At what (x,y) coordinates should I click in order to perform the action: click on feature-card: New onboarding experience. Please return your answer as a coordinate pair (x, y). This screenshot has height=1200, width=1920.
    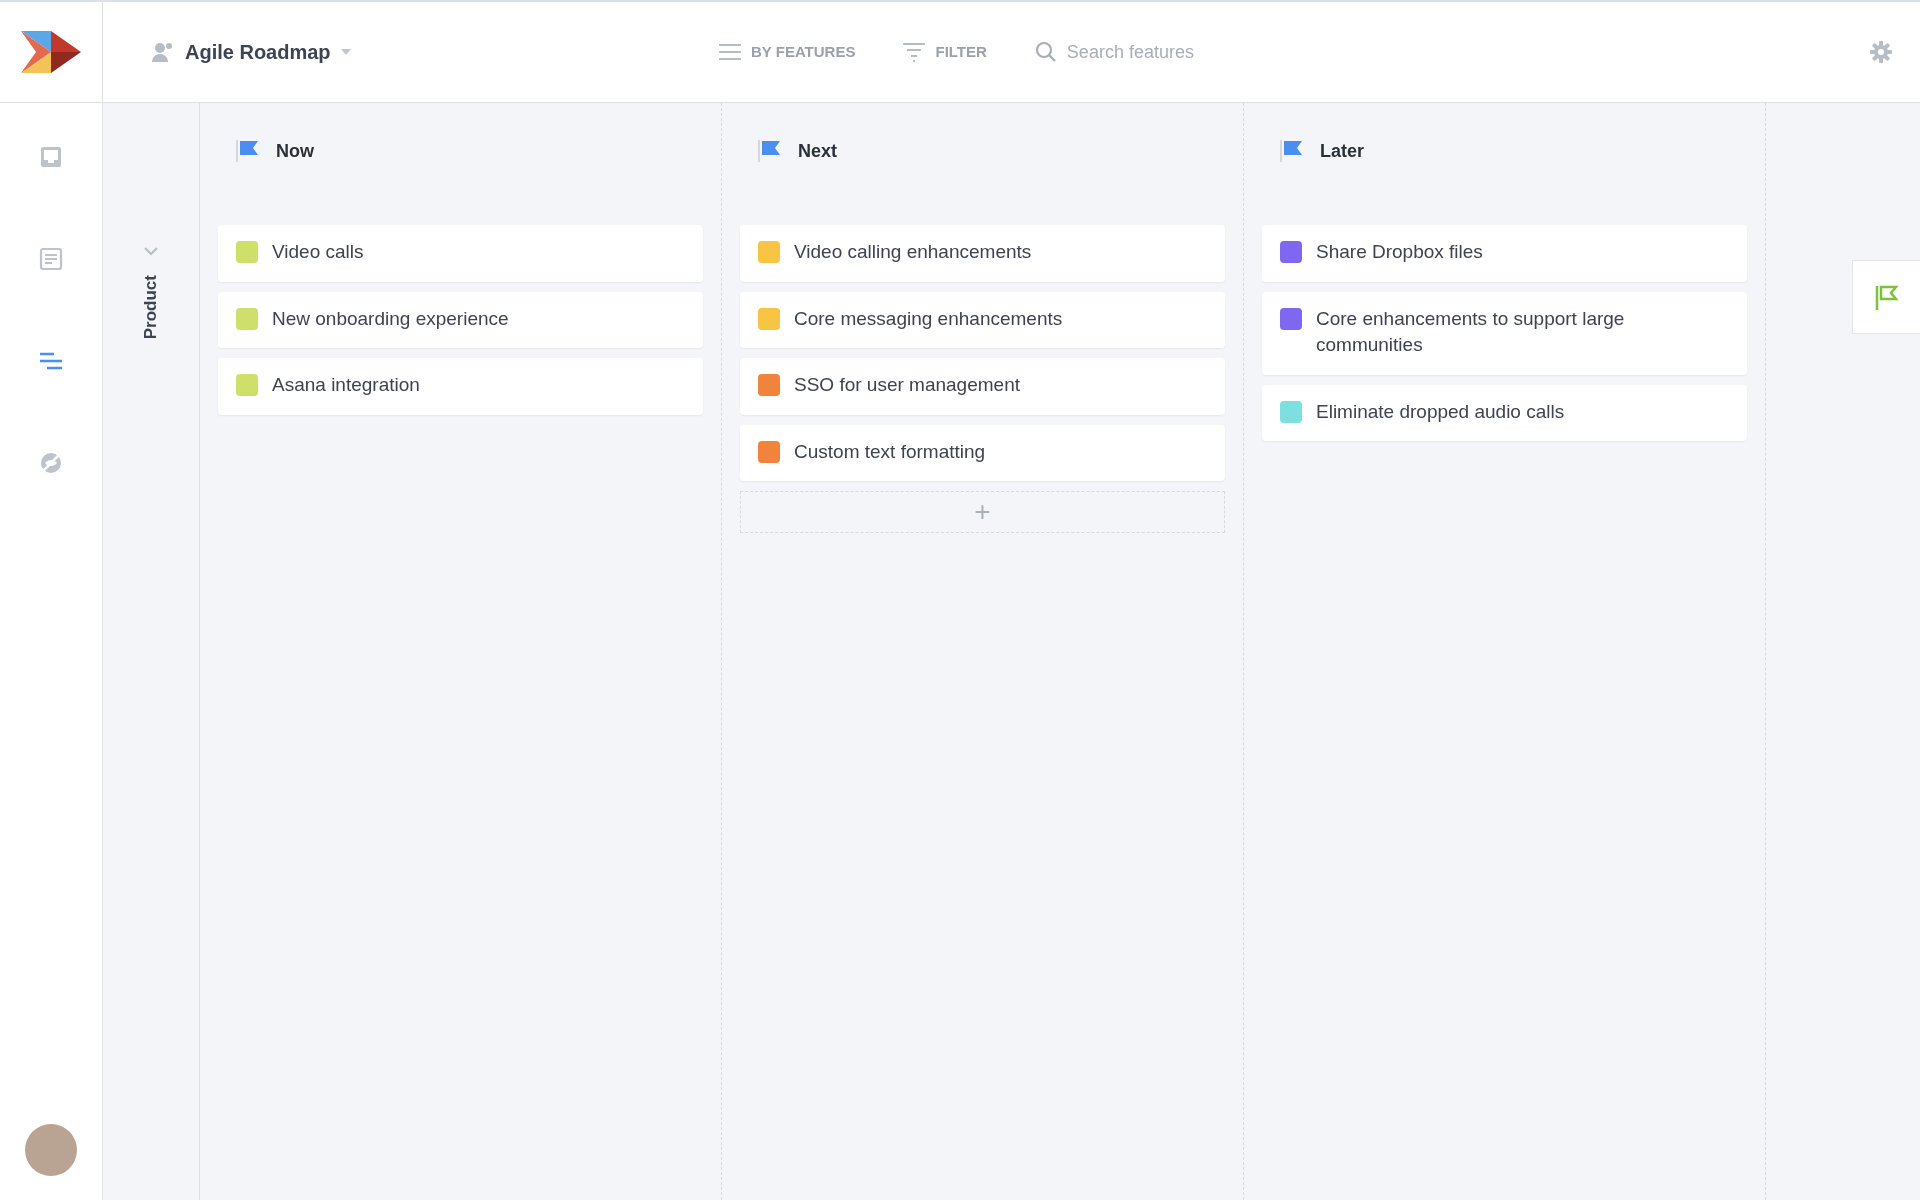
    Looking at the image, I should click on (460, 320).